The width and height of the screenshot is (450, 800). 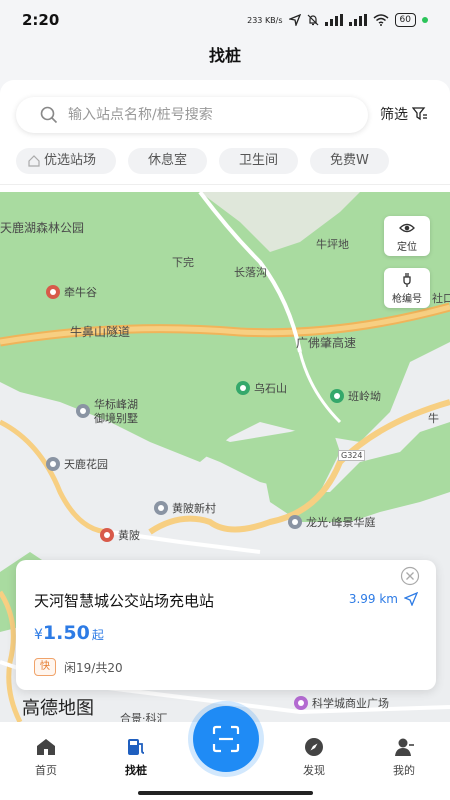 I want to click on availability-text: 闲19/共20, so click(x=93, y=667).